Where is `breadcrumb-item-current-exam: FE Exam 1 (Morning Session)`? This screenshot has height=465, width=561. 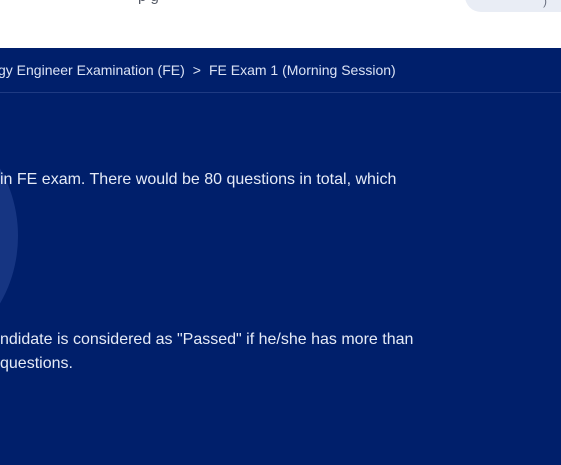
breadcrumb-item-current-exam: FE Exam 1 (Morning Session) is located at coordinates (302, 70).